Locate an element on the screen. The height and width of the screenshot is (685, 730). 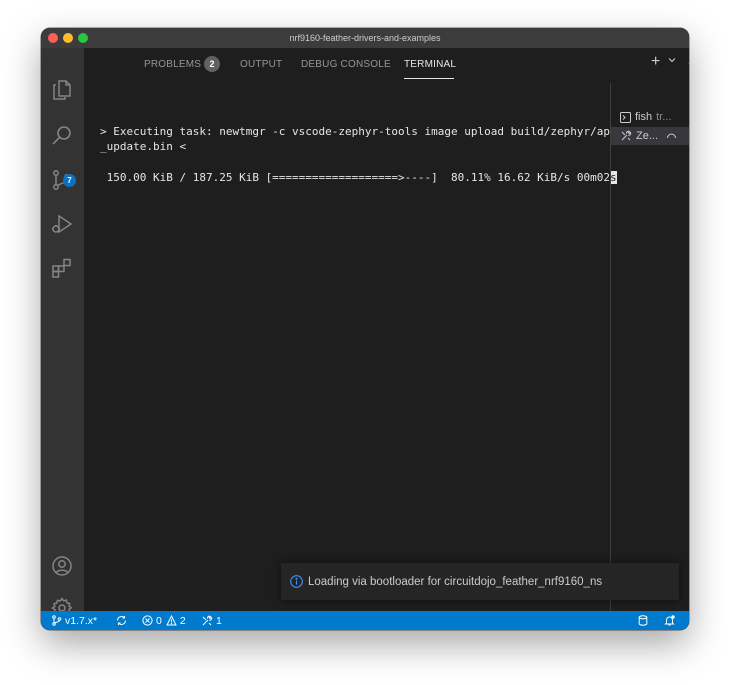
git-branch-icon is located at coordinates (57, 620).